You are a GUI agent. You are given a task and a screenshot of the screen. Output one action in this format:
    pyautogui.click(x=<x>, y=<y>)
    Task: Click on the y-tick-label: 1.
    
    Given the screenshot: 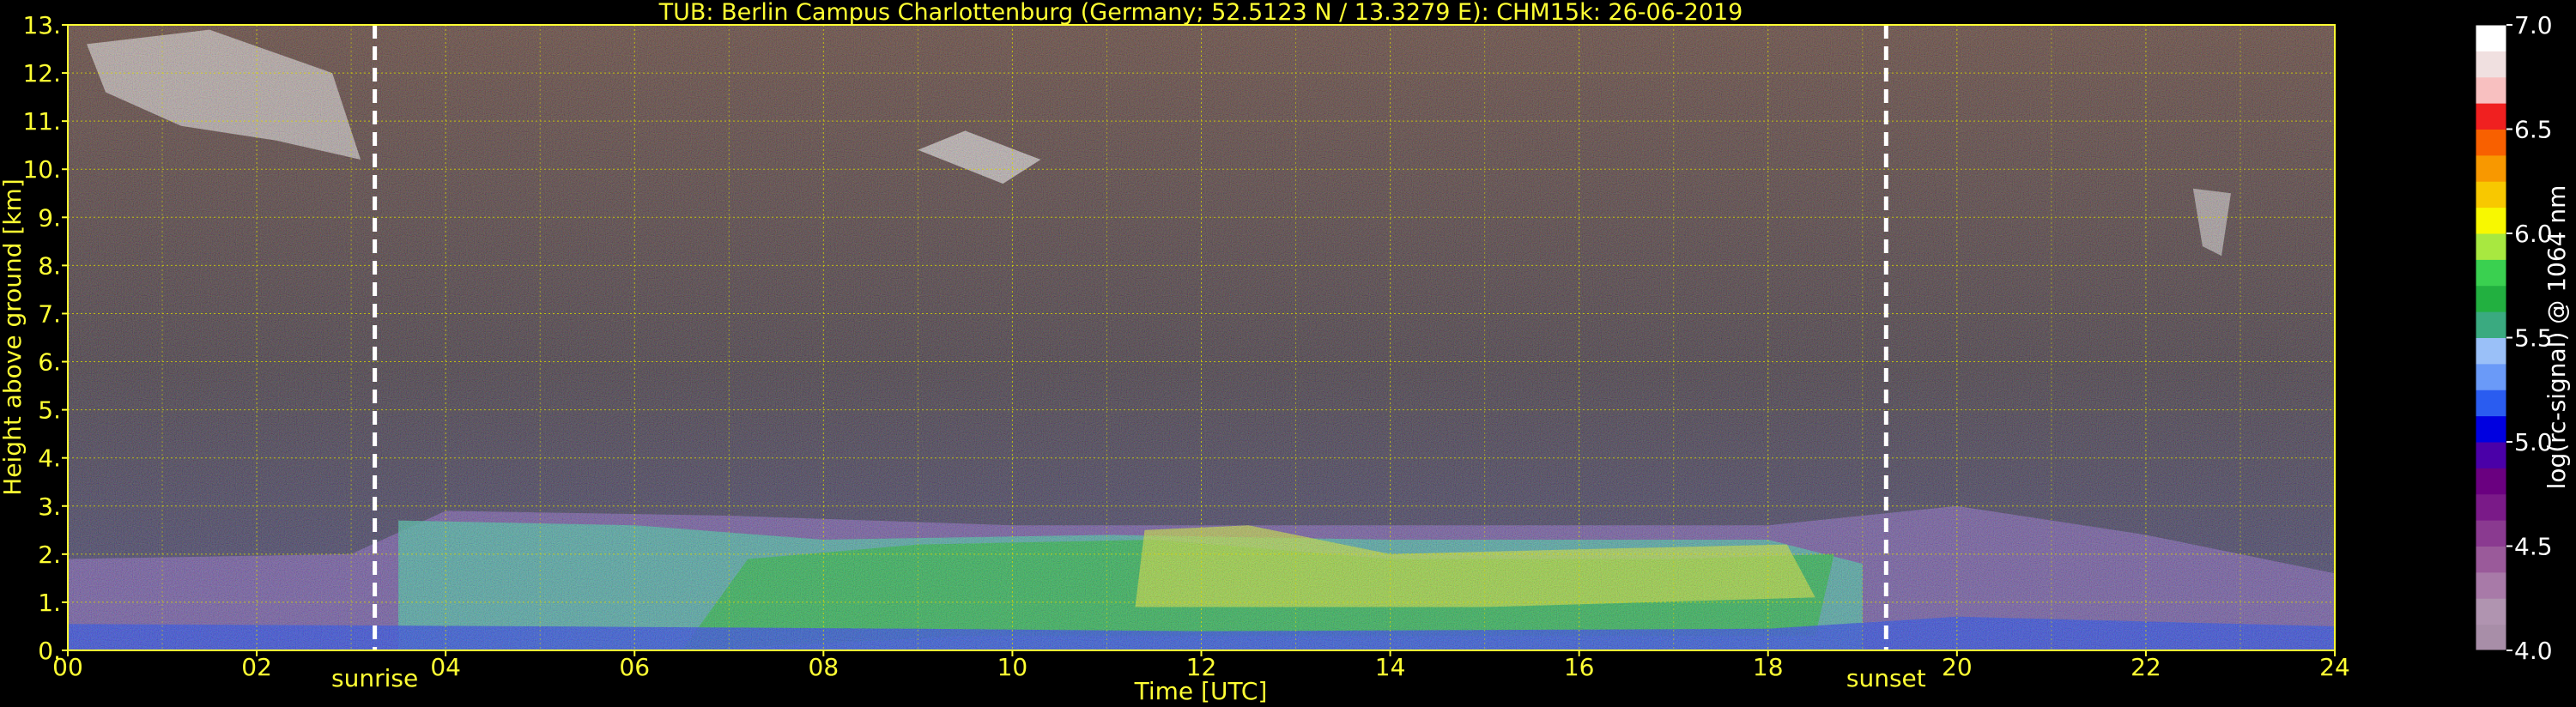 What is the action you would take?
    pyautogui.click(x=49, y=603)
    